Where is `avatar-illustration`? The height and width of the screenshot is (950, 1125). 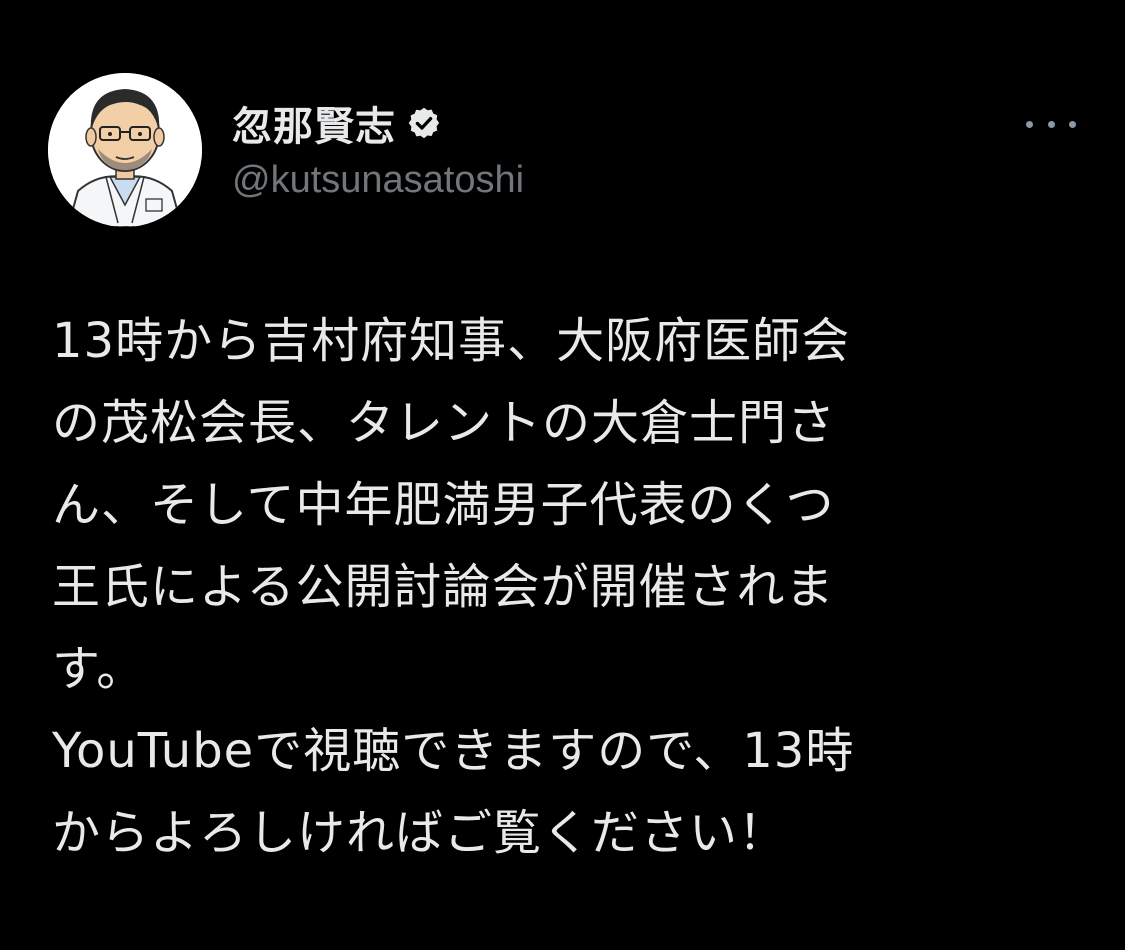 avatar-illustration is located at coordinates (125, 150).